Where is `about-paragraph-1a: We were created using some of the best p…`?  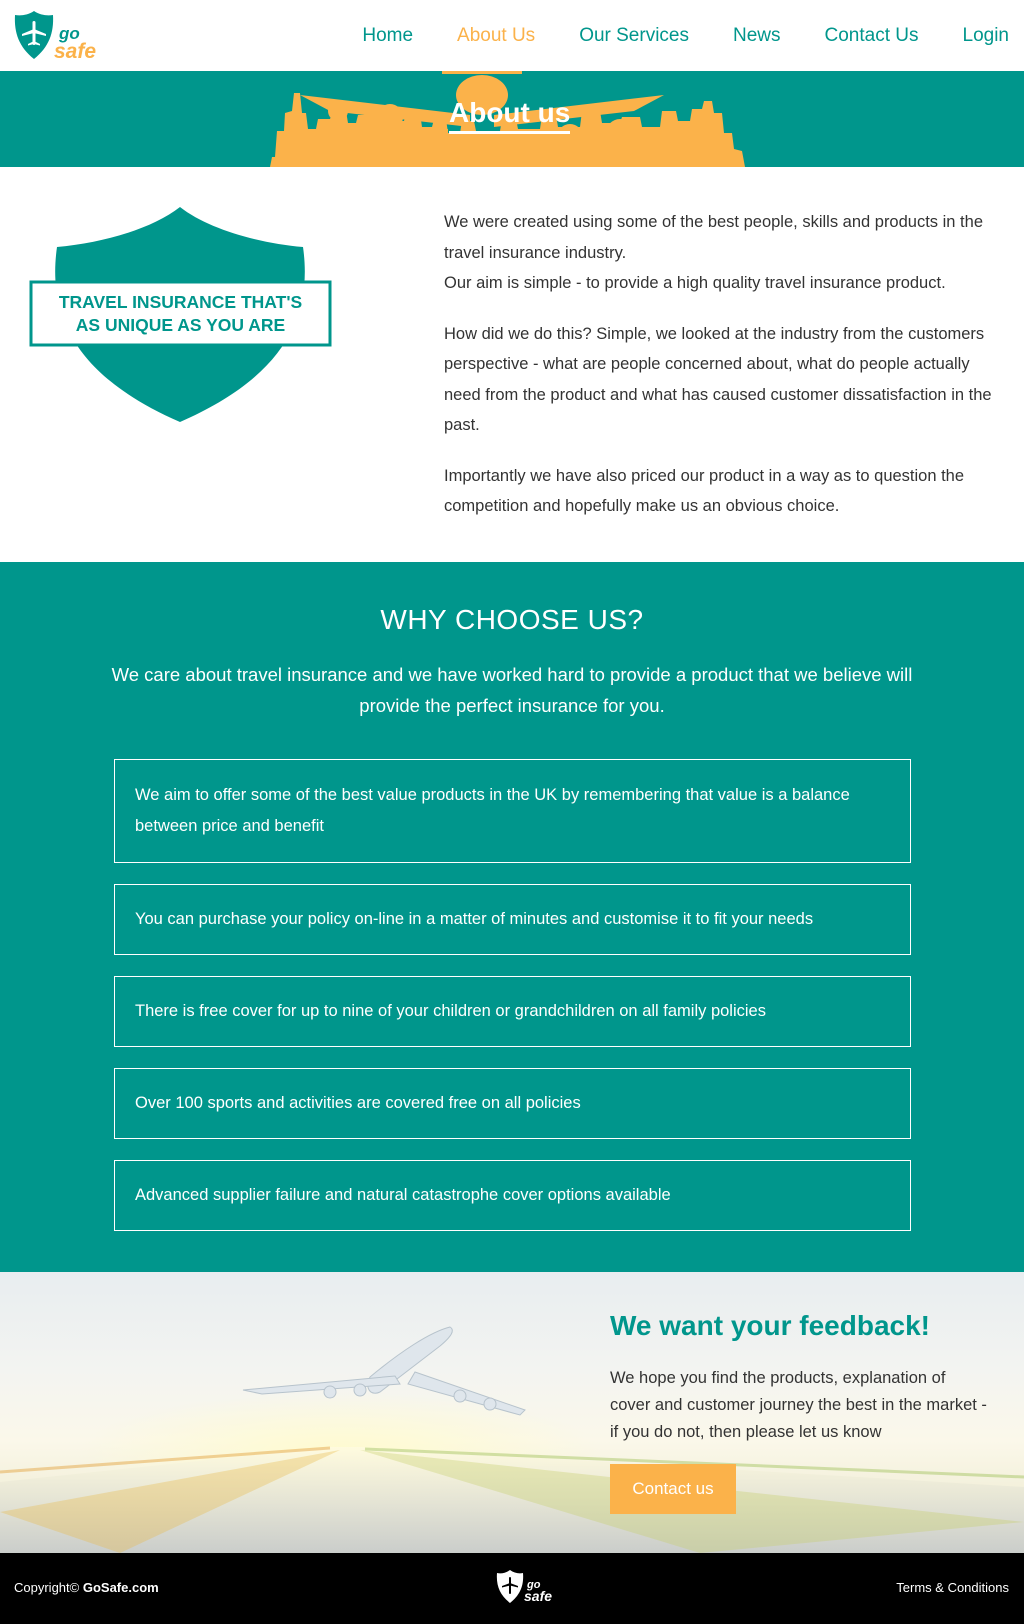 about-paragraph-1a: We were created using some of the best p… is located at coordinates (713, 237).